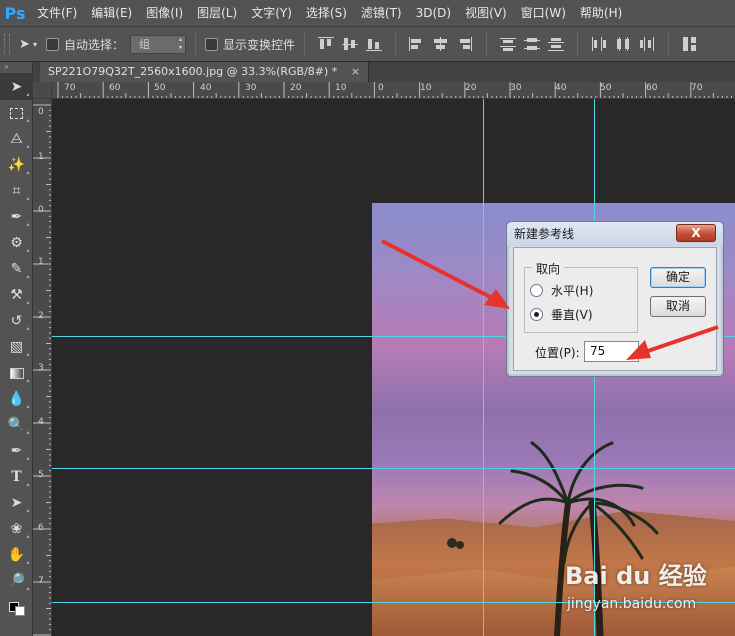 The image size is (735, 636). I want to click on move-tool-preset-icon: ➤ ▾, so click(28, 44).